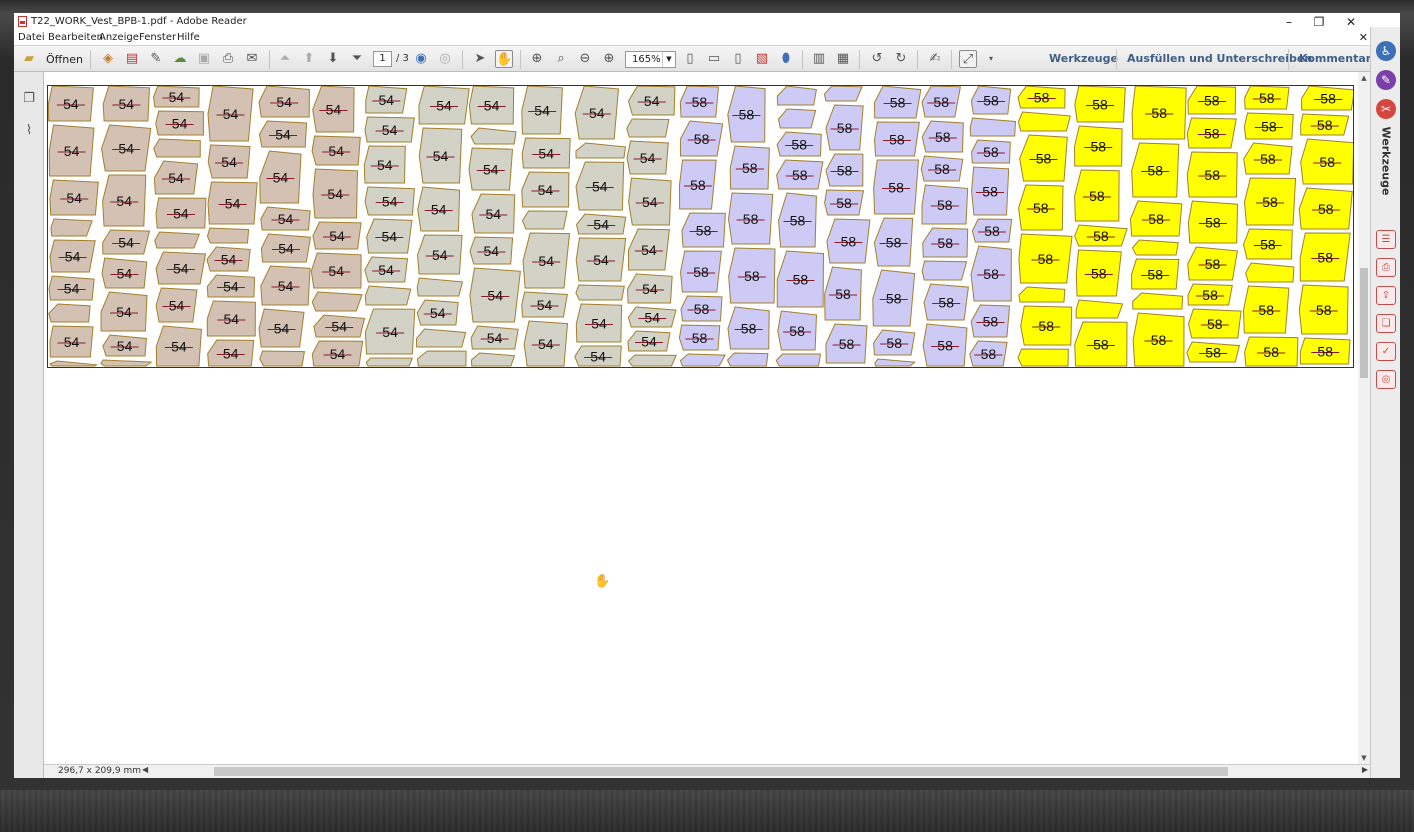 The image size is (1414, 832). Describe the element at coordinates (357, 59) in the screenshot. I see `last-page-icon: ⏷` at that location.